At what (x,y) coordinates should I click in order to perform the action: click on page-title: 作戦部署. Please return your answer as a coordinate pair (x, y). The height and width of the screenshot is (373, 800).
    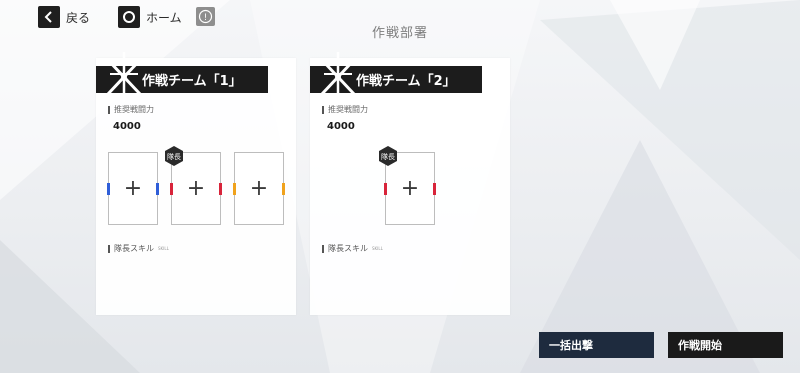
    Looking at the image, I should click on (399, 33).